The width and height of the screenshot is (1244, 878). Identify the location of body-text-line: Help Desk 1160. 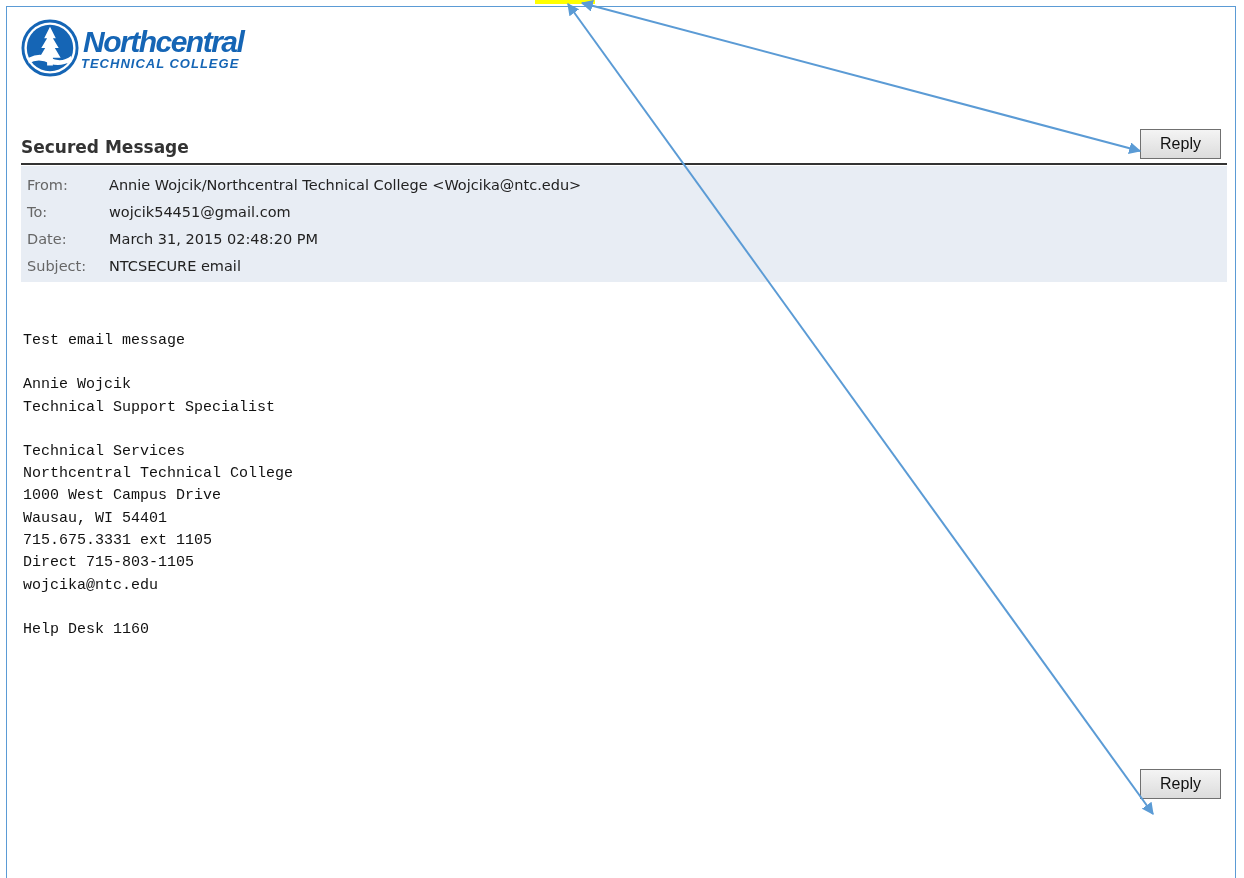
(87, 629).